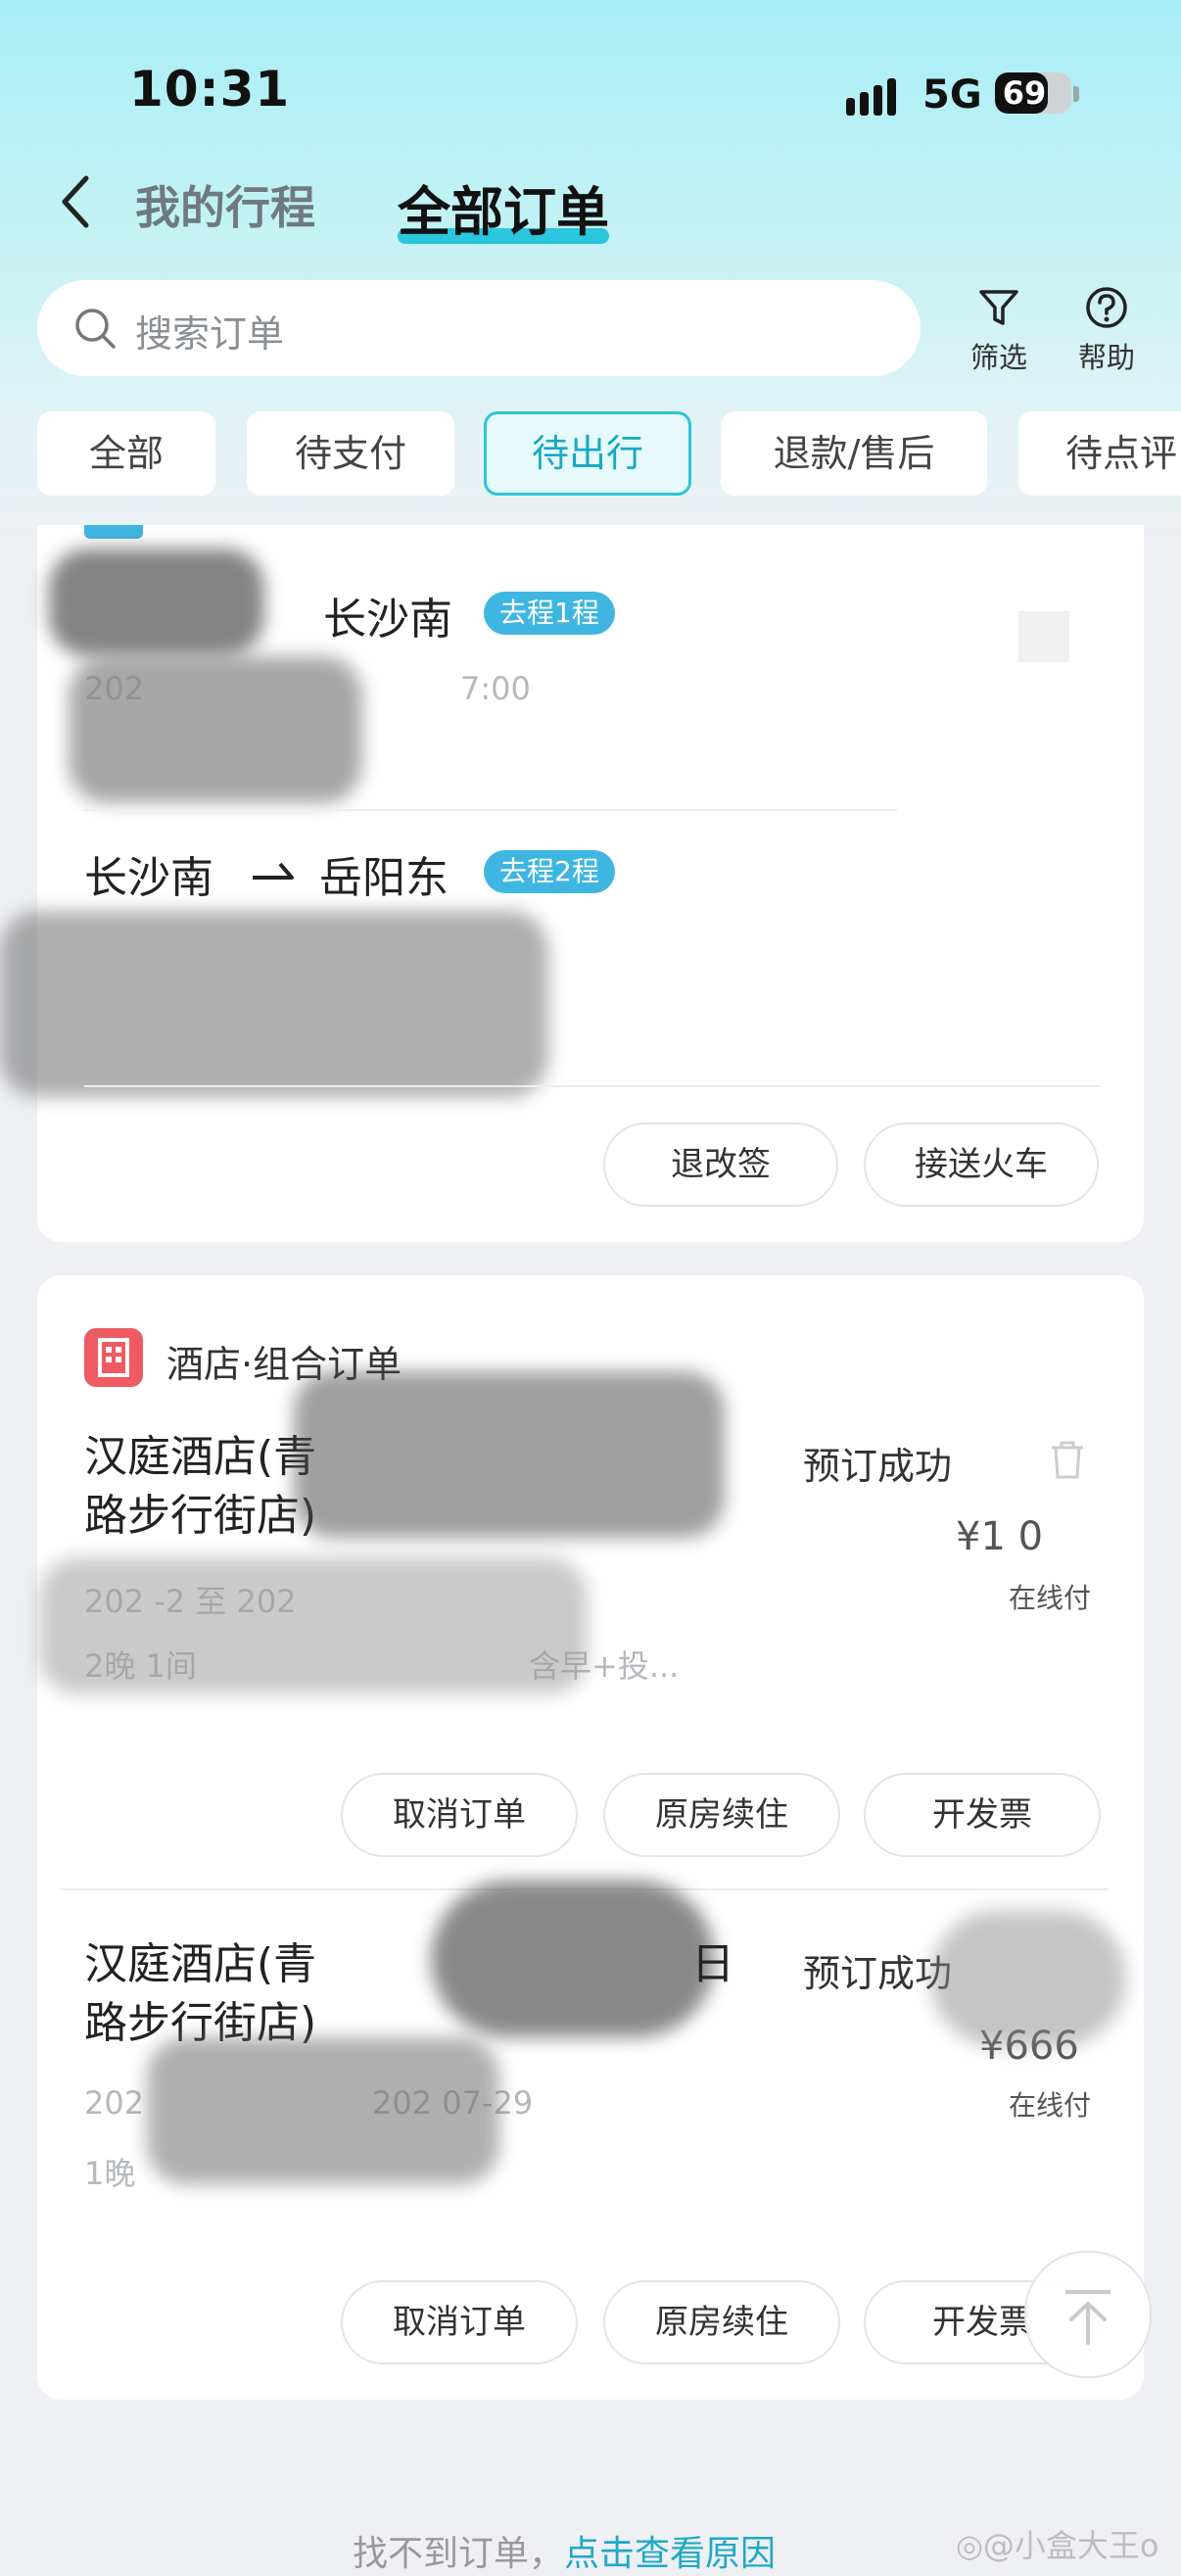 Image resolution: width=1181 pixels, height=2576 pixels. Describe the element at coordinates (210, 334) in the screenshot. I see `search-placeholder: 搜索订单` at that location.